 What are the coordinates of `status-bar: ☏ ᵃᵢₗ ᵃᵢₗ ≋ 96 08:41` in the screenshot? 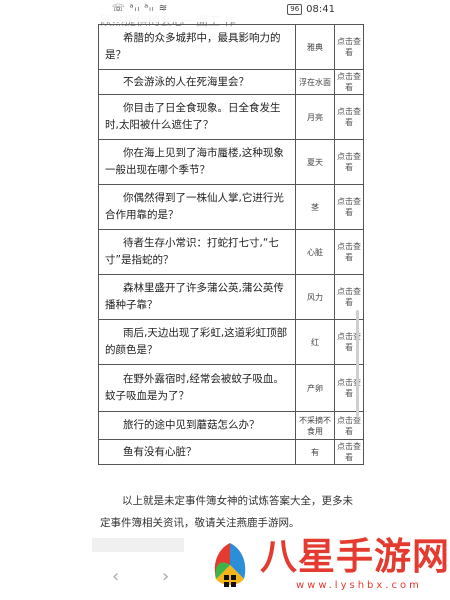 It's located at (225, 11).